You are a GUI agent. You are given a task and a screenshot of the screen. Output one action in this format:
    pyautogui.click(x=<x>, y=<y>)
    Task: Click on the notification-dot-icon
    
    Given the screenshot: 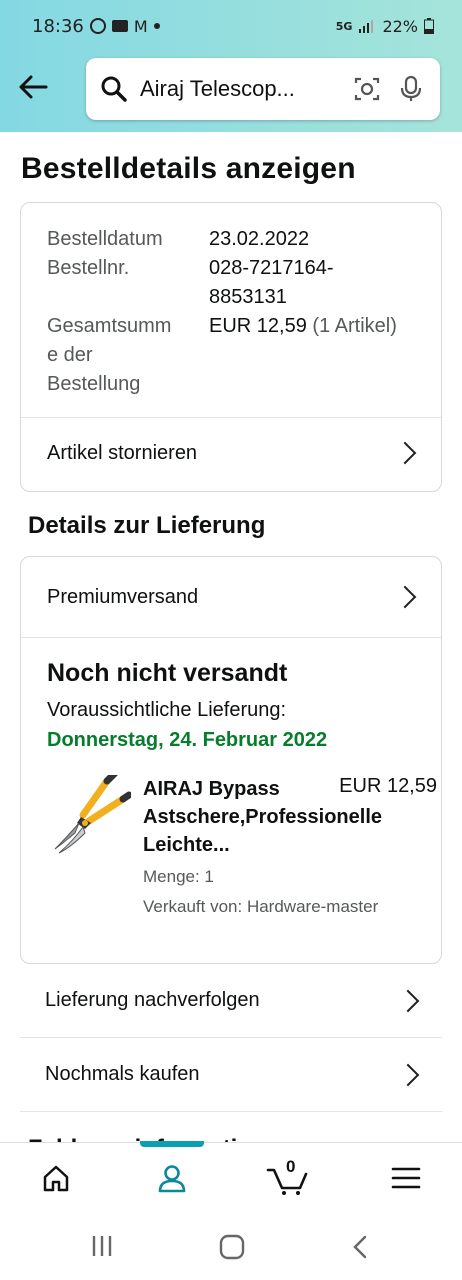 What is the action you would take?
    pyautogui.click(x=156, y=26)
    